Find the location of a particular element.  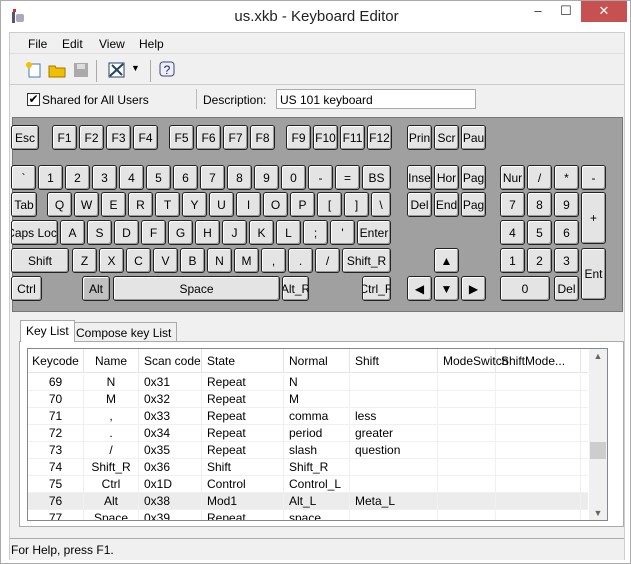

key-inse: Inse is located at coordinates (419, 177).